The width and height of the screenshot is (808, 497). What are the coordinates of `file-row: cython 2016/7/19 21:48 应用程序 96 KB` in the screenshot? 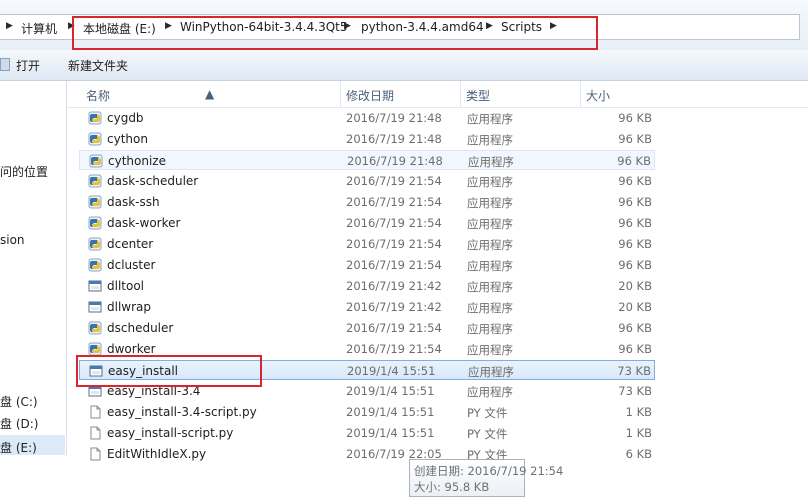 It's located at (367, 139).